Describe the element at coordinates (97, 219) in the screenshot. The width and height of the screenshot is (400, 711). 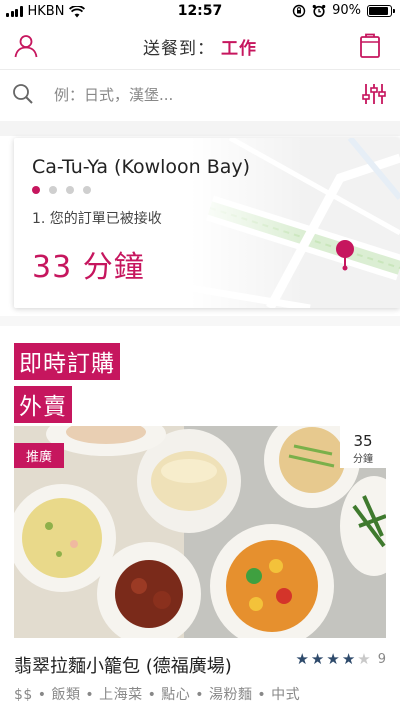
I see `order-status: 1. 您的訂單已被接收` at that location.